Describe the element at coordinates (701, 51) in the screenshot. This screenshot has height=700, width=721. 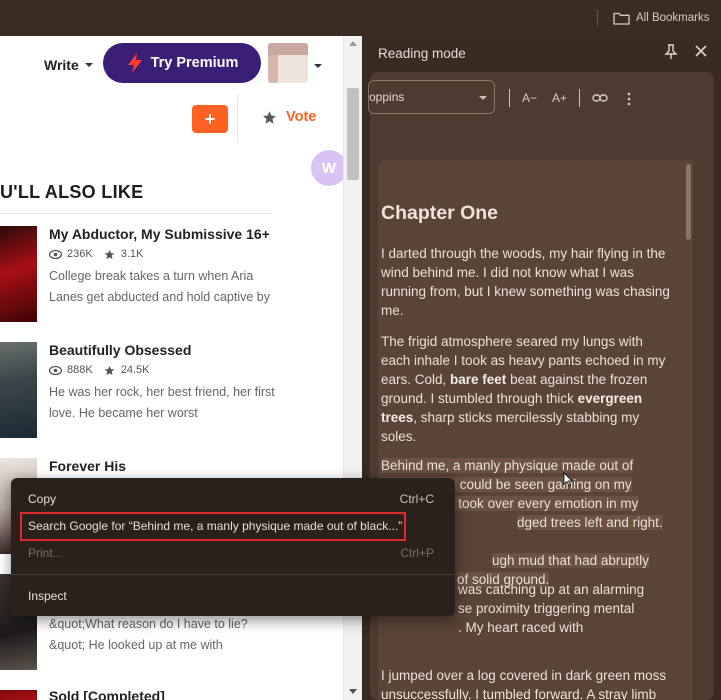
I see `close-icon` at that location.